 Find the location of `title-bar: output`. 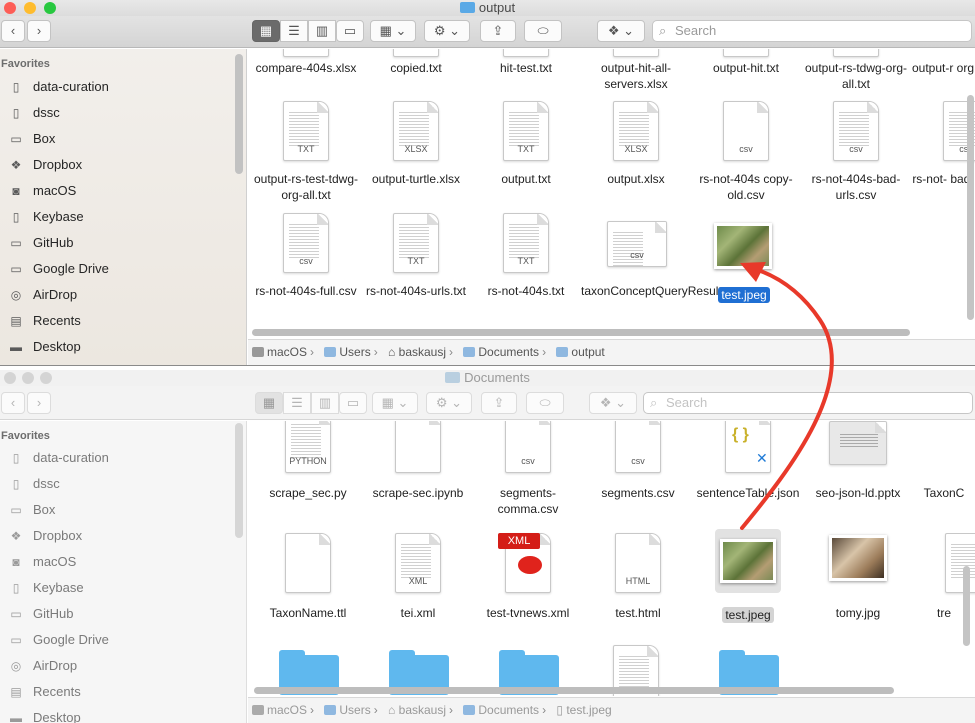

title-bar: output is located at coordinates (487, 8).